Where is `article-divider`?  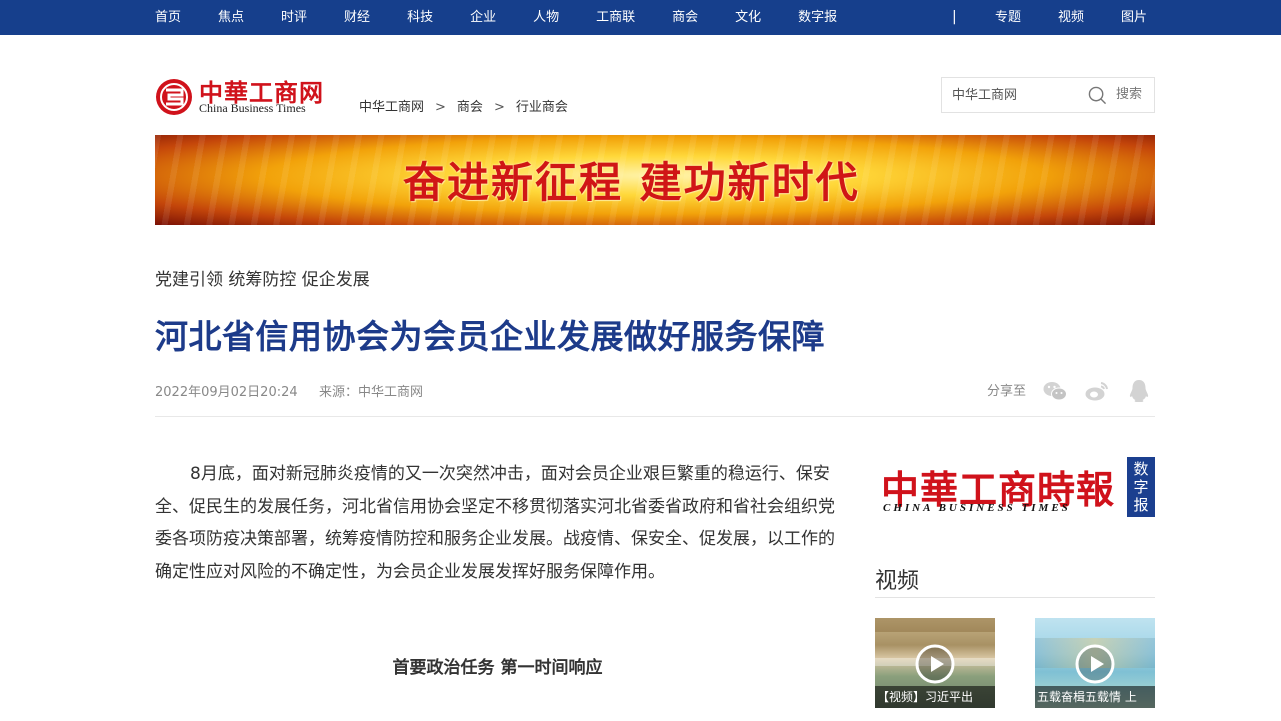
article-divider is located at coordinates (655, 416).